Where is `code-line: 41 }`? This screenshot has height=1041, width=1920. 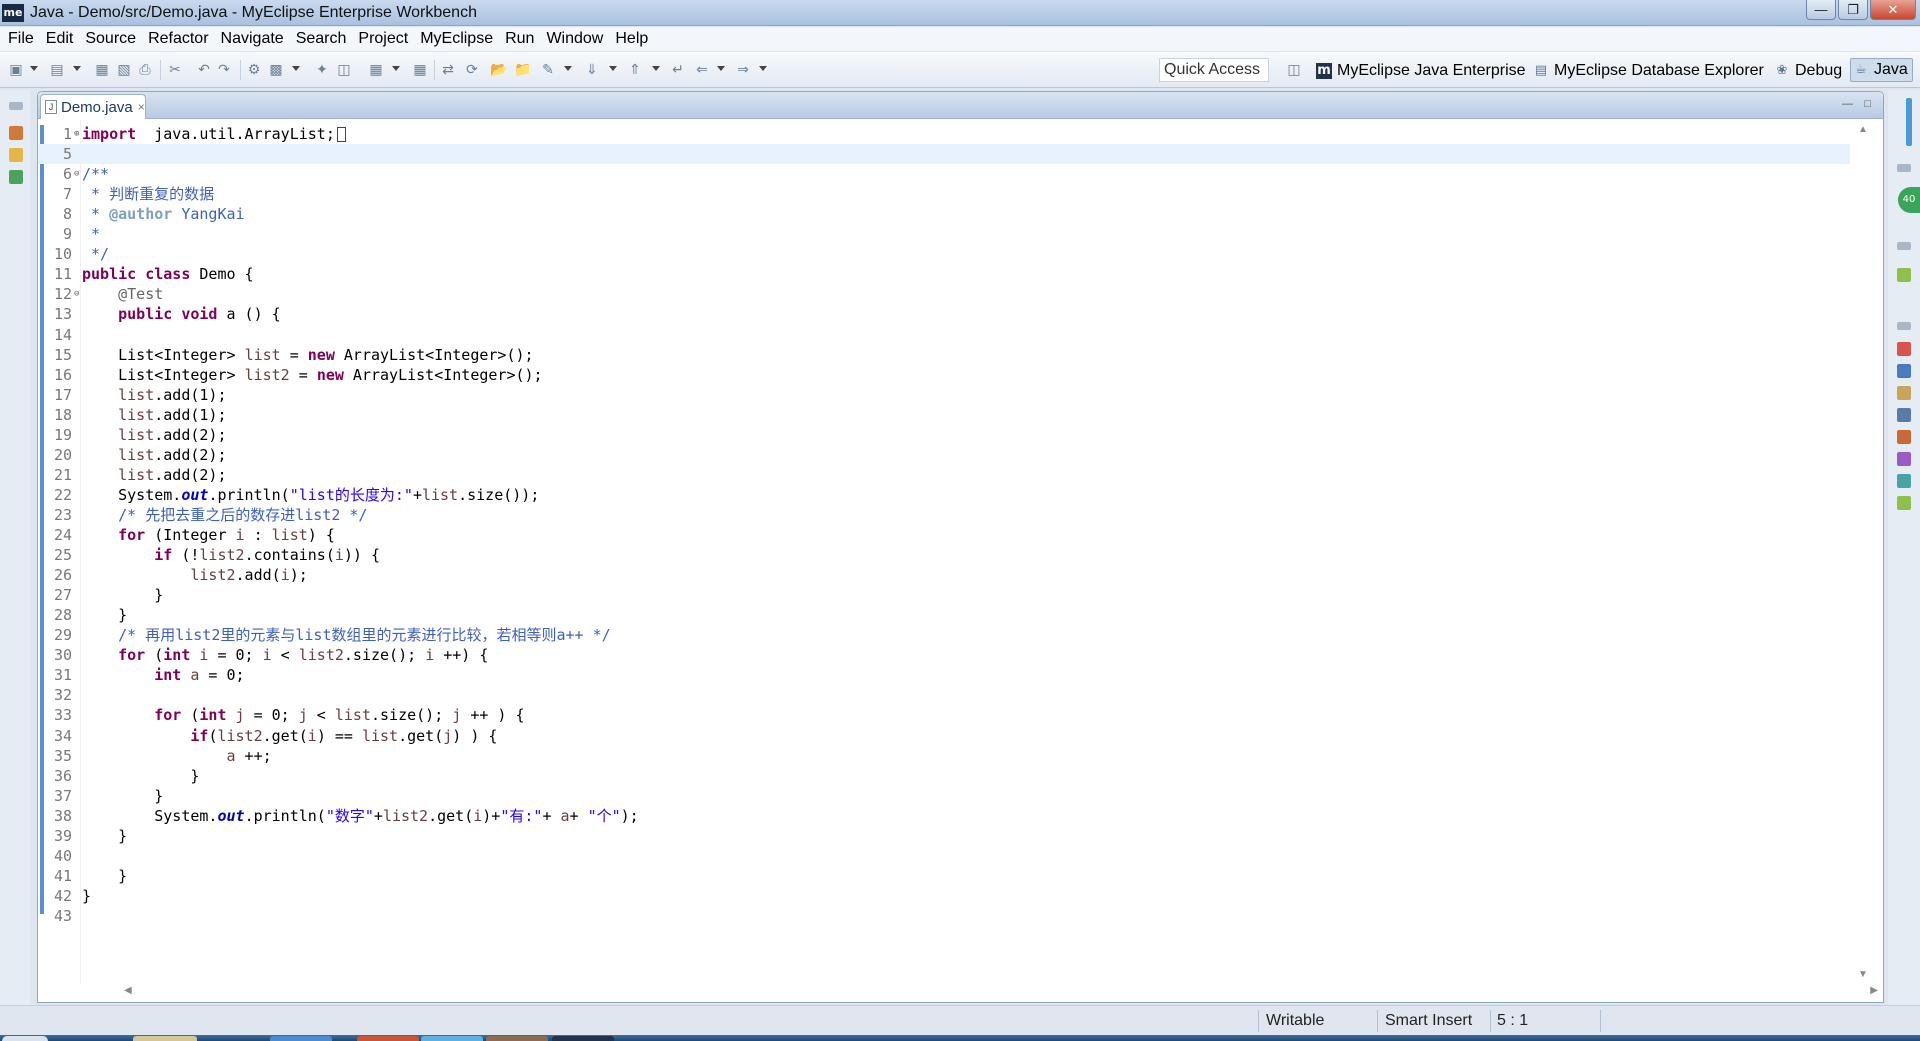 code-line: 41 } is located at coordinates (944, 876).